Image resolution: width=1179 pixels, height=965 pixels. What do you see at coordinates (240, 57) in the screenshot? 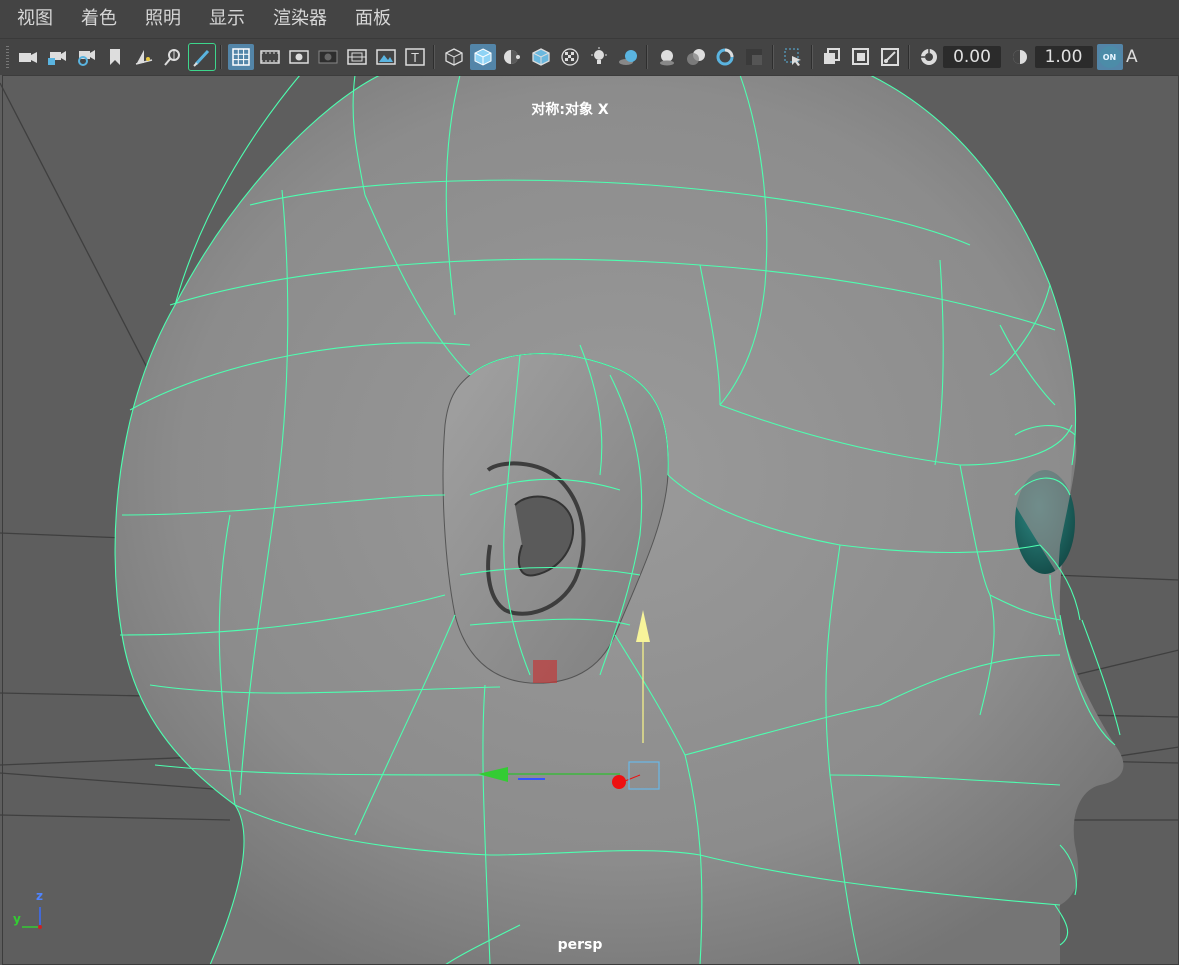
I see `grid-icon` at bounding box center [240, 57].